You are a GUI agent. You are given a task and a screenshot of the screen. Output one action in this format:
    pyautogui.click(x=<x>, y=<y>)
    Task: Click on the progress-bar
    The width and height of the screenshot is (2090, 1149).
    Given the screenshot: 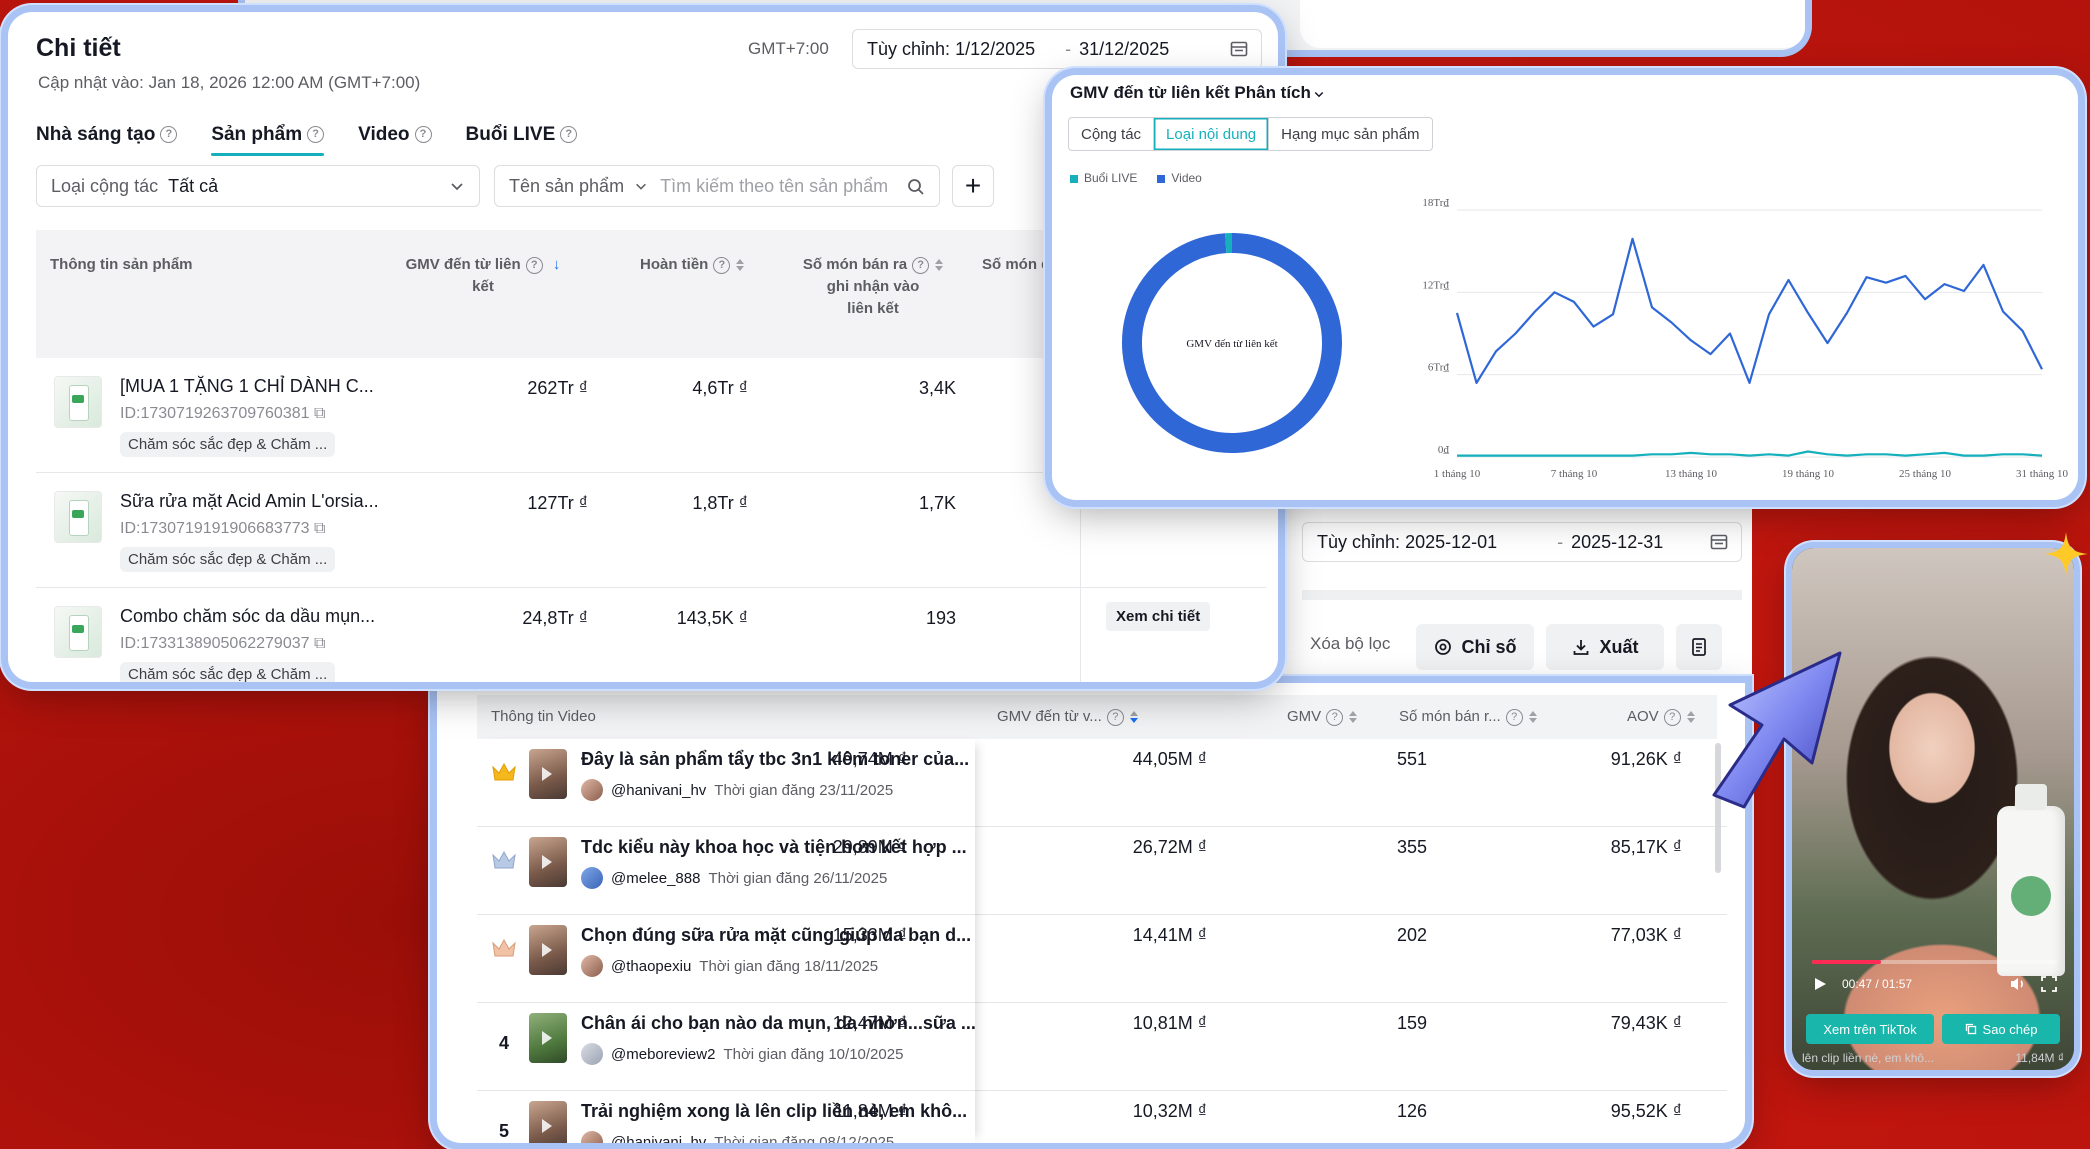 What is the action you would take?
    pyautogui.click(x=1934, y=962)
    